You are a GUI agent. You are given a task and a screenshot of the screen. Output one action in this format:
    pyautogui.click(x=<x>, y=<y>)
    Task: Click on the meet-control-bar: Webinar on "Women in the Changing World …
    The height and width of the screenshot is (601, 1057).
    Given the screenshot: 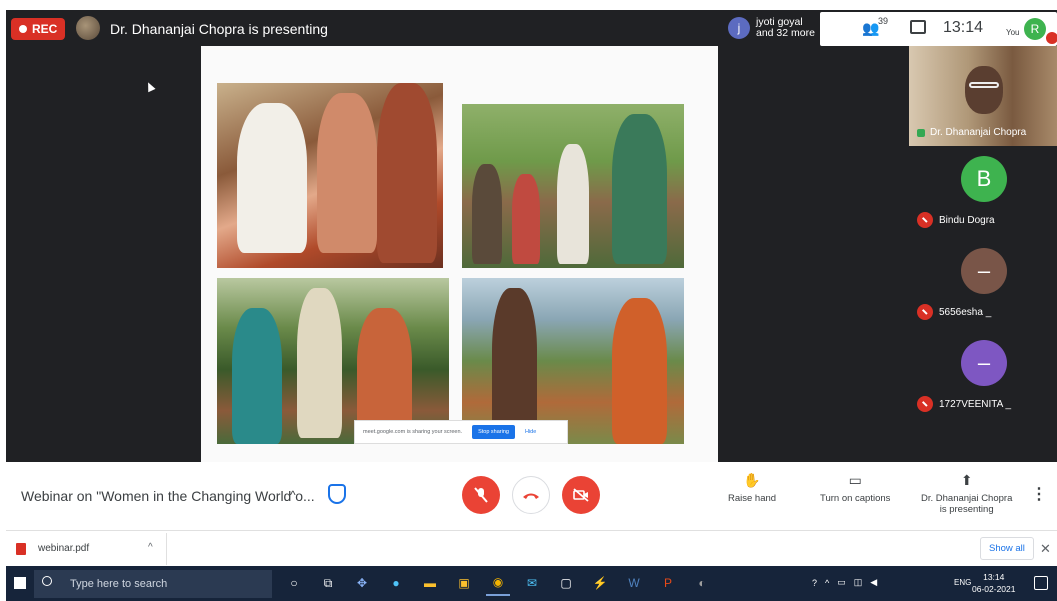 What is the action you would take?
    pyautogui.click(x=531, y=496)
    